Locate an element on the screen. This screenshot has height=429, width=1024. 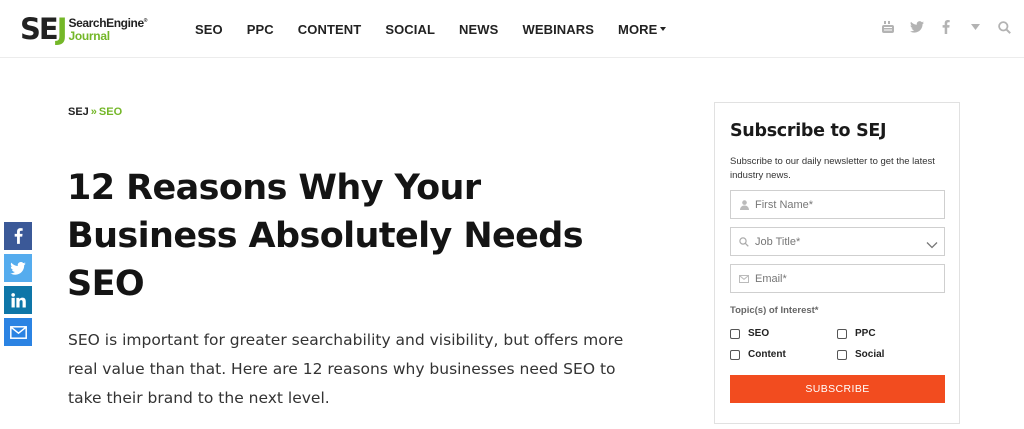
nav-item-more: MORE is located at coordinates (642, 29).